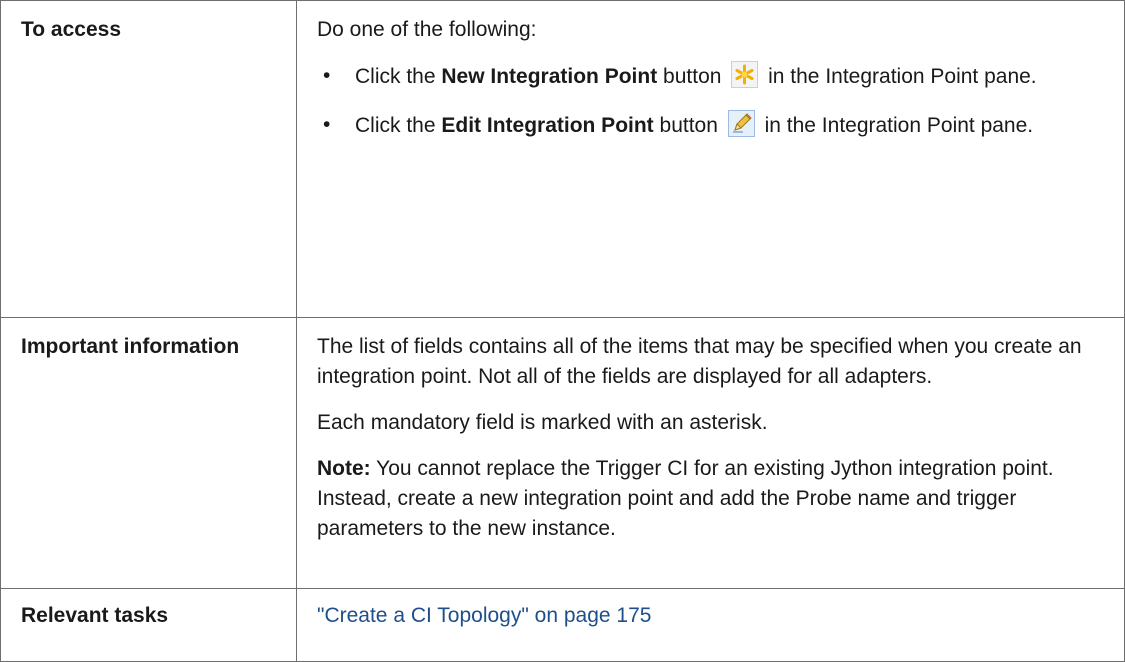  I want to click on row-label-access: To access, so click(148, 159).